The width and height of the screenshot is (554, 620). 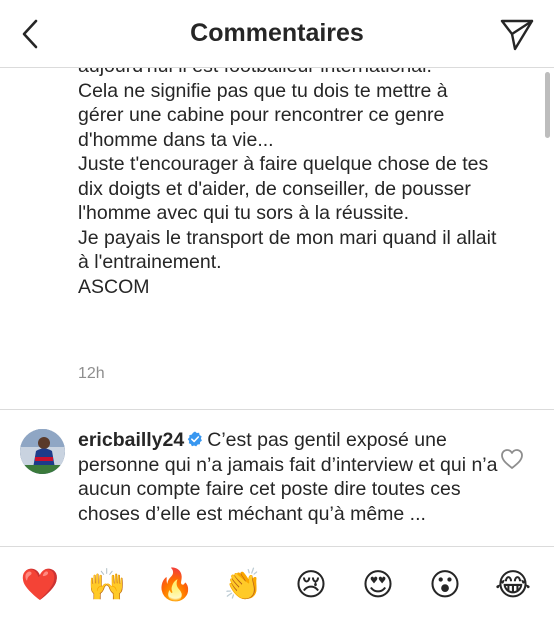 What do you see at coordinates (107, 585) in the screenshot?
I see `raised-hands-emoji-button: 🙌` at bounding box center [107, 585].